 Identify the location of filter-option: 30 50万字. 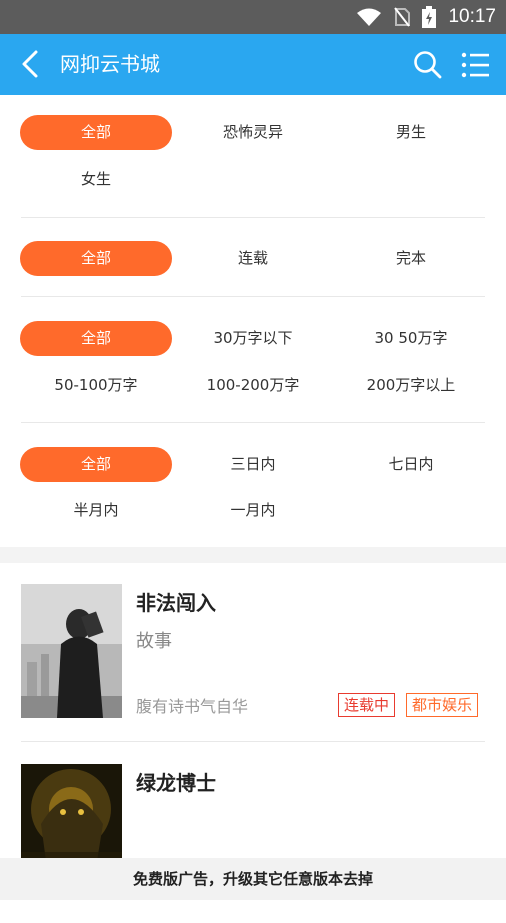
(411, 338).